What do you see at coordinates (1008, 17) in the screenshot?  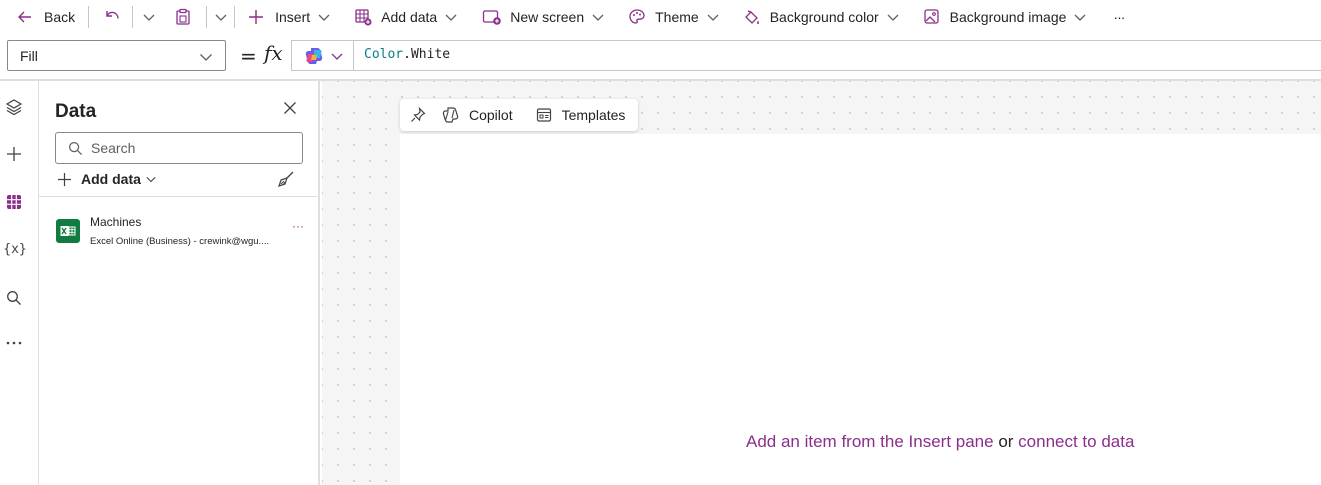 I see `background-image-label: Background image` at bounding box center [1008, 17].